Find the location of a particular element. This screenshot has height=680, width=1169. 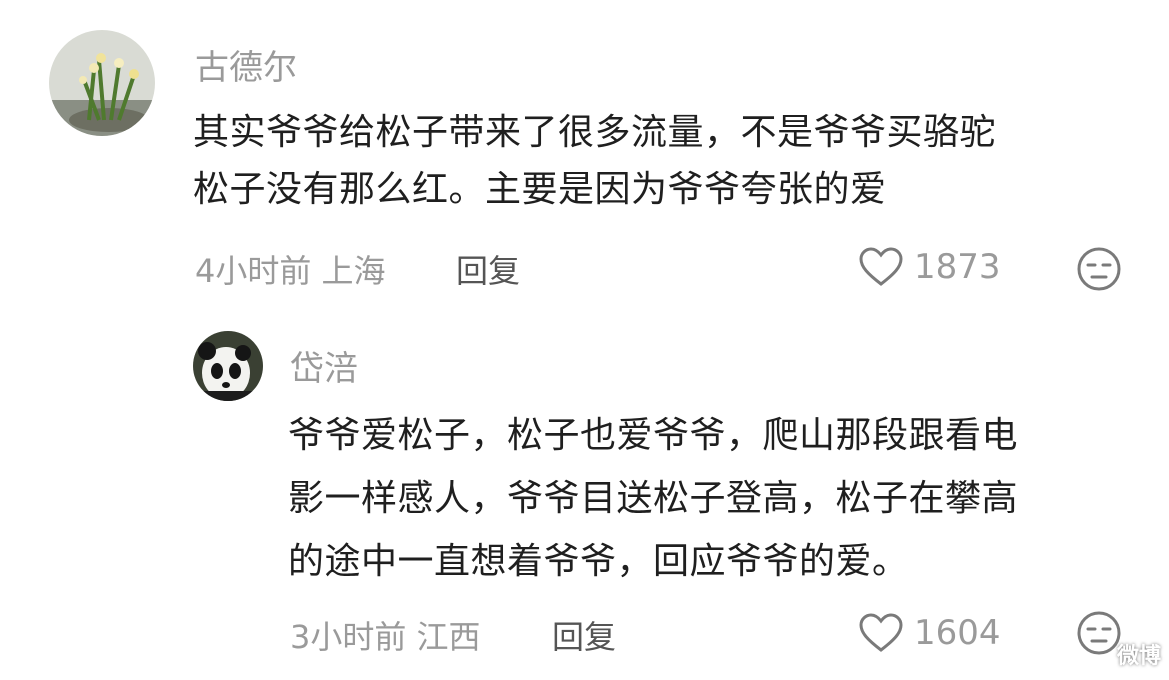

like-count: 1873 is located at coordinates (957, 267).